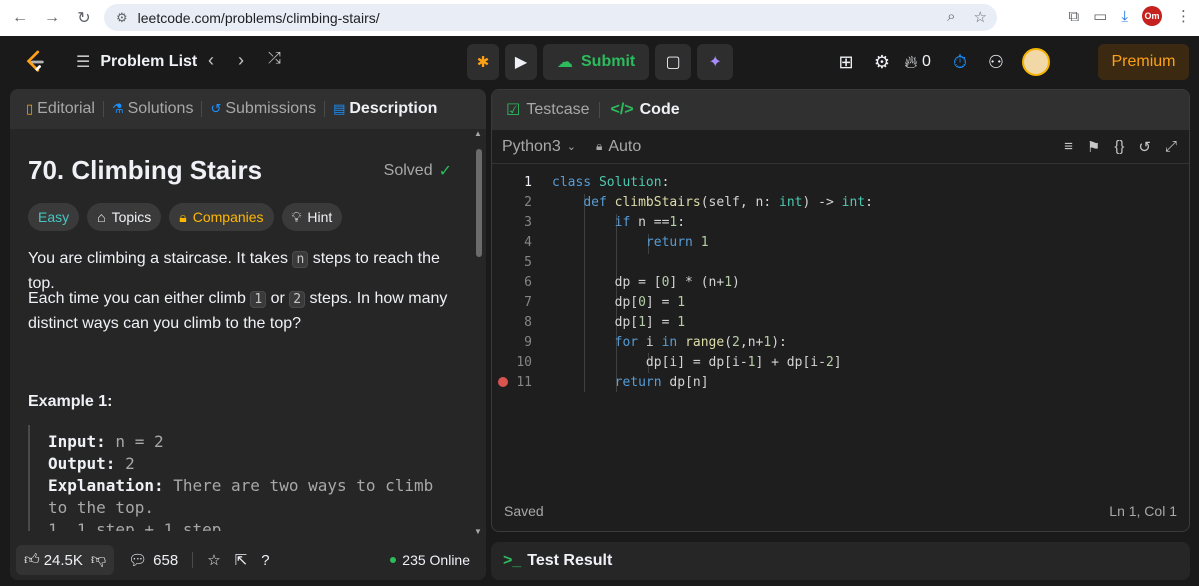  I want to click on submit-button: ☁ Submit, so click(596, 62).